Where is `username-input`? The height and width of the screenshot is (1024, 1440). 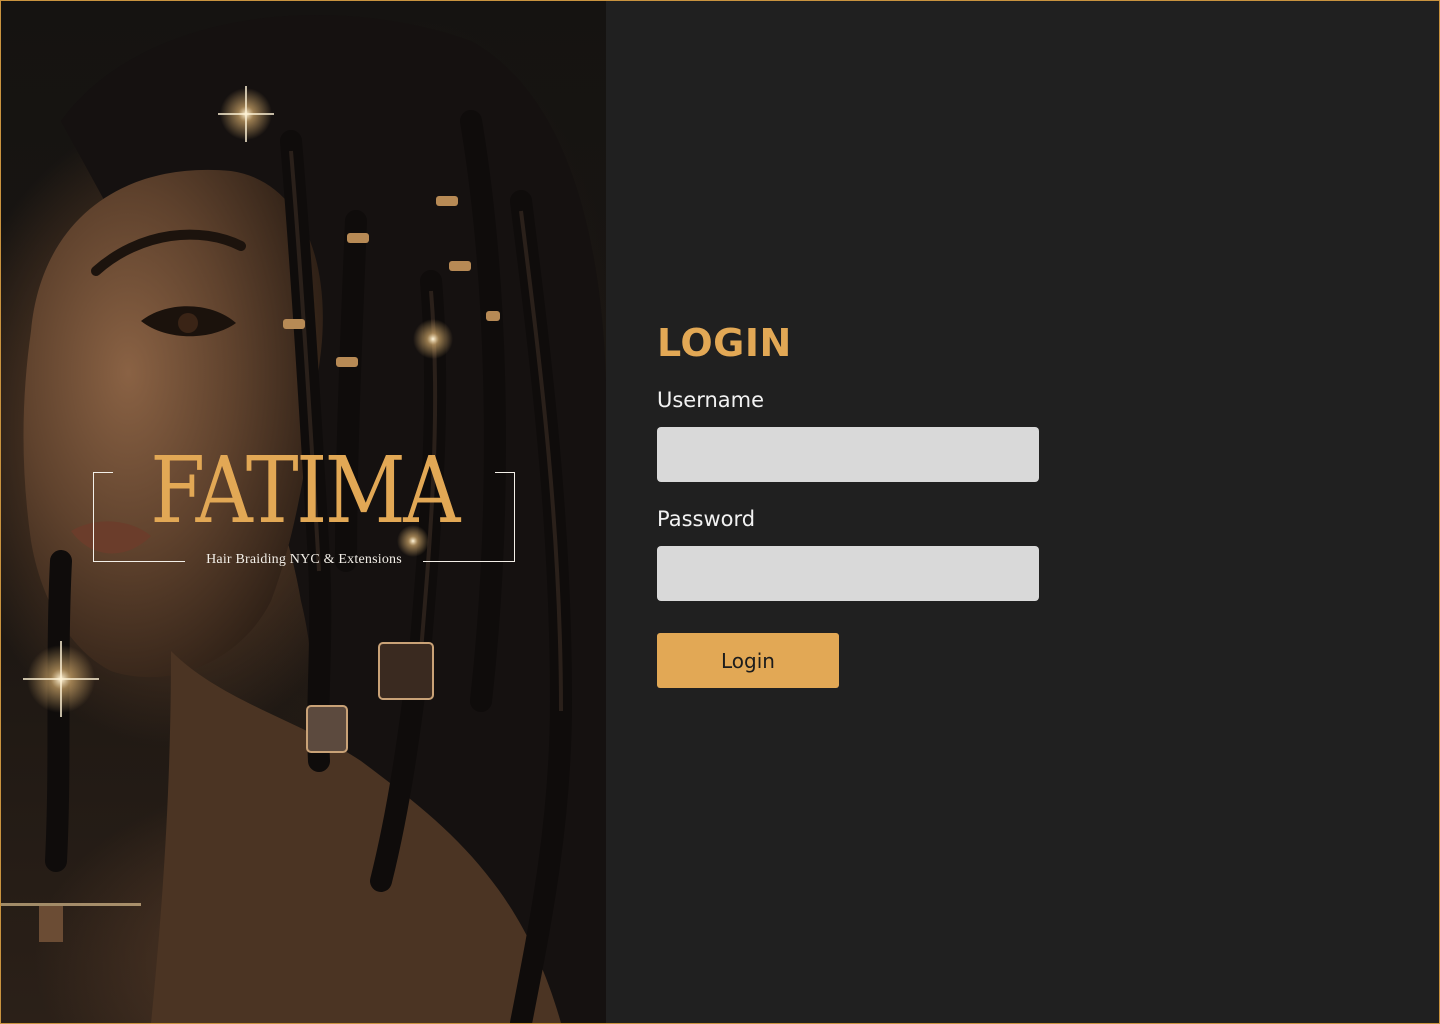
username-input is located at coordinates (848, 454).